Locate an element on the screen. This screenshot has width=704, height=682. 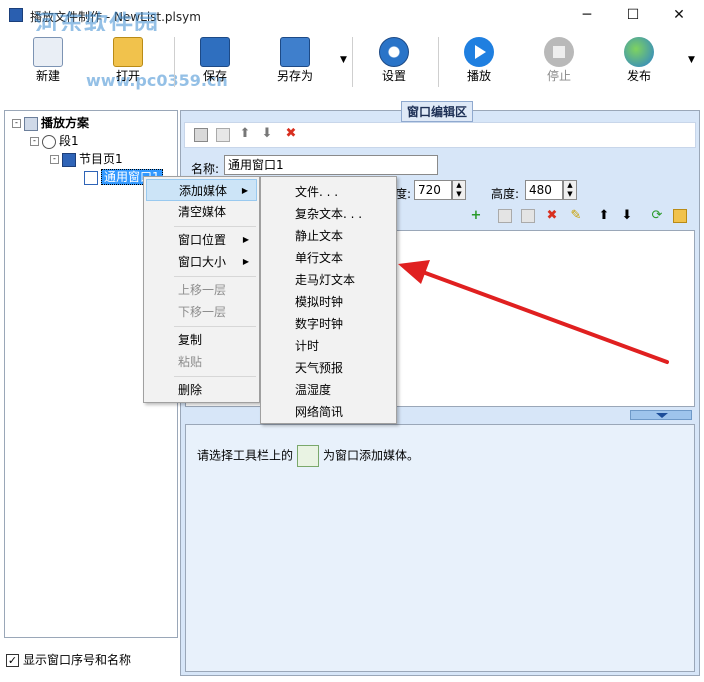
submenu-analog-clock: 模拟时钟 is located at coordinates (328, 302).